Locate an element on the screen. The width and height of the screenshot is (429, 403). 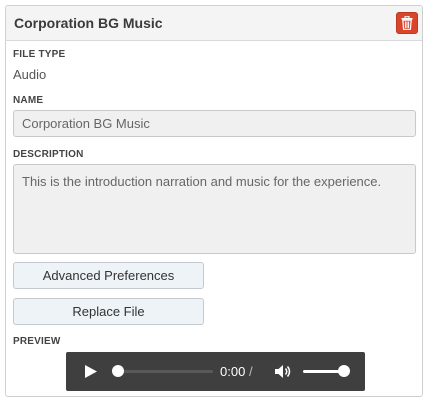
delete-button is located at coordinates (407, 23).